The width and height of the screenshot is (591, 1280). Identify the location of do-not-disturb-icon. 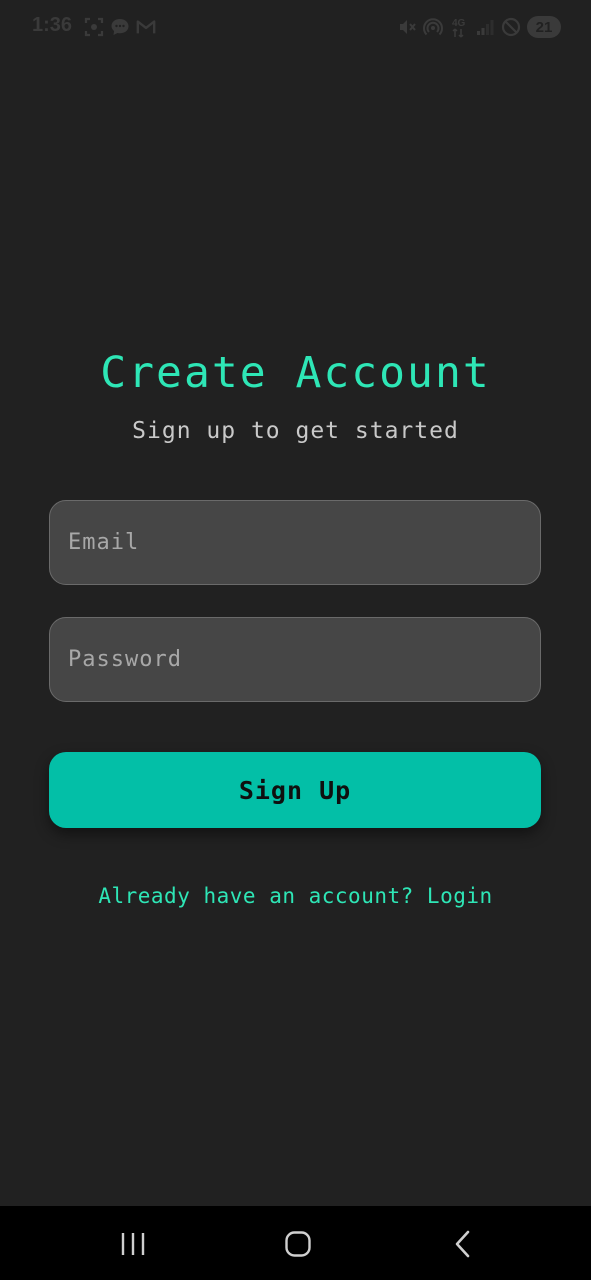
(511, 27).